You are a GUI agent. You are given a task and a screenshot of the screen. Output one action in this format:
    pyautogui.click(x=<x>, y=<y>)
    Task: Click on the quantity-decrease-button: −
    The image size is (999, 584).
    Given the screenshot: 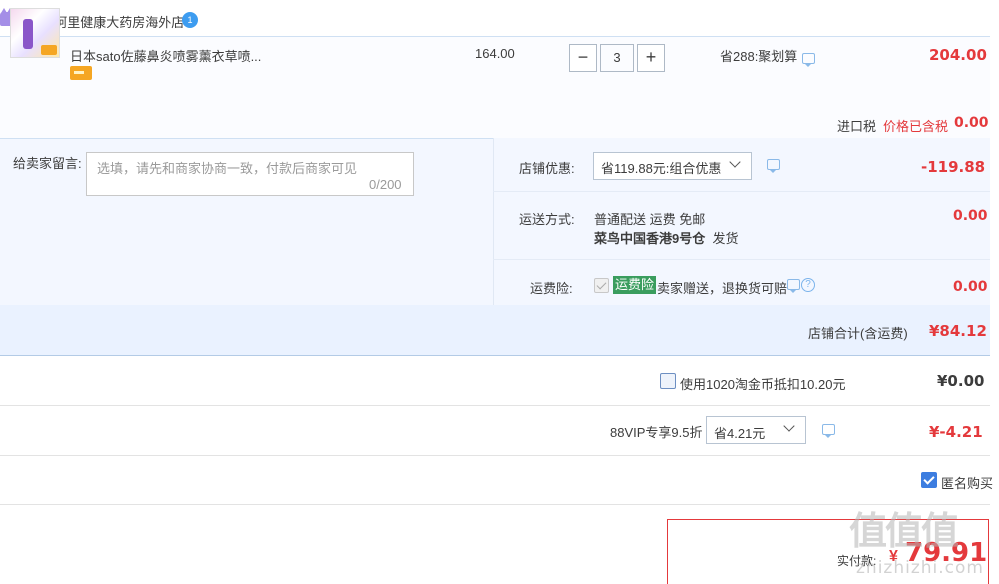 What is the action you would take?
    pyautogui.click(x=583, y=58)
    